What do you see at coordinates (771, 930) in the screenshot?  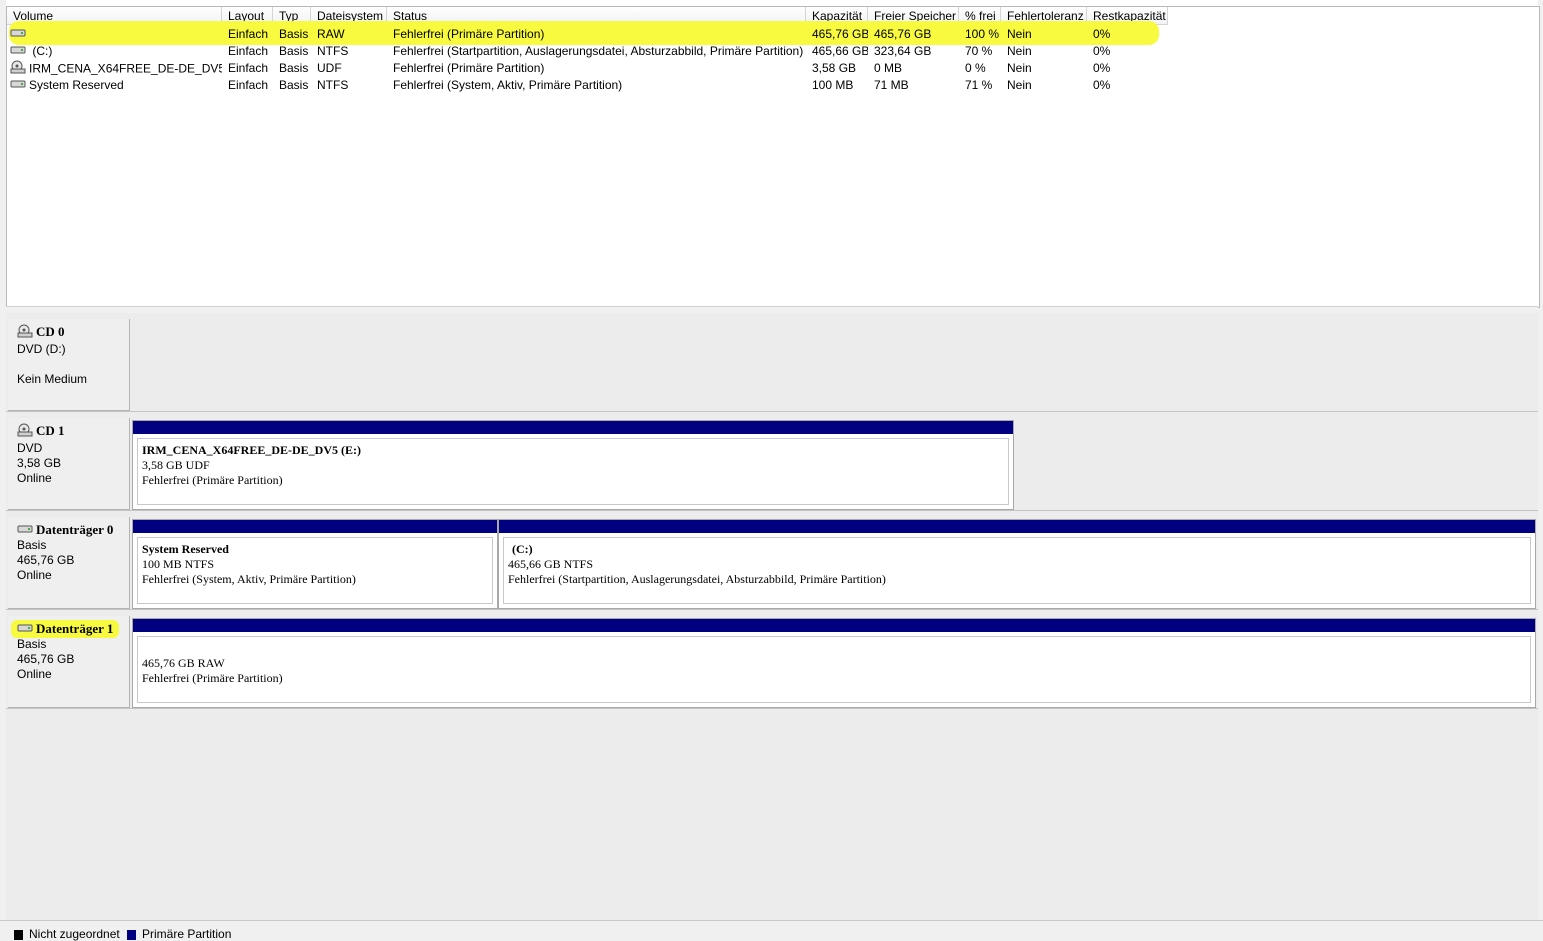 I see `legend-bar: Nicht zugeordnet Primäre Partition` at bounding box center [771, 930].